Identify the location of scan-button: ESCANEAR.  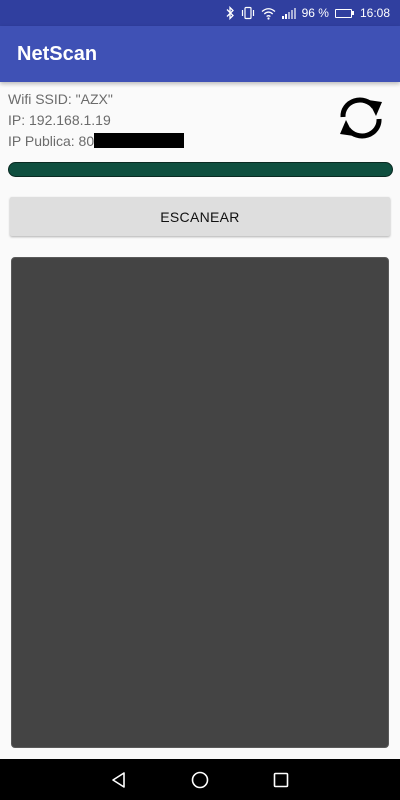
(200, 216).